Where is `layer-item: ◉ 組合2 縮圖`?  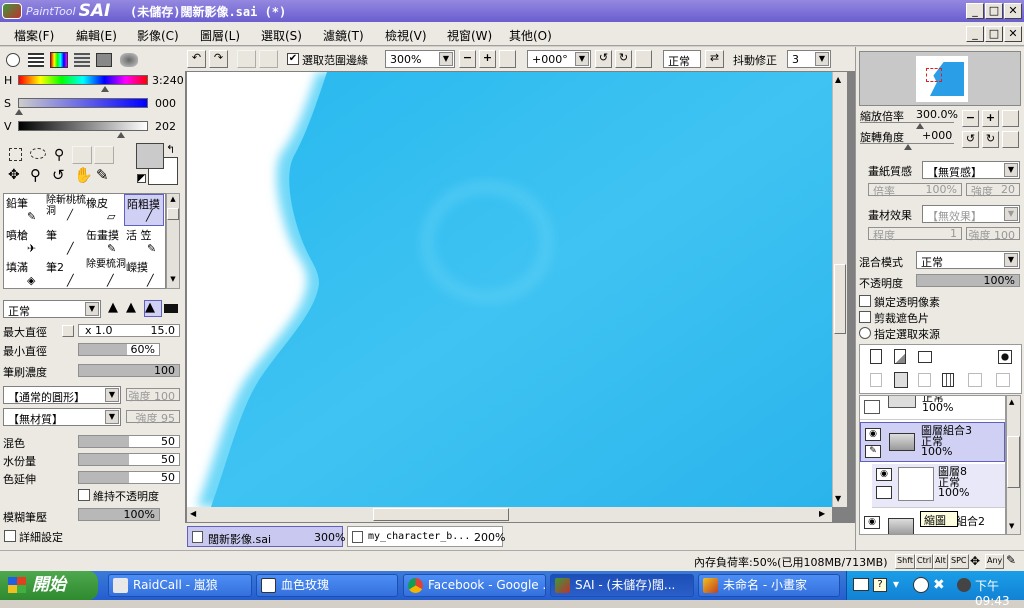 layer-item: ◉ 組合2 縮圖 is located at coordinates (932, 522).